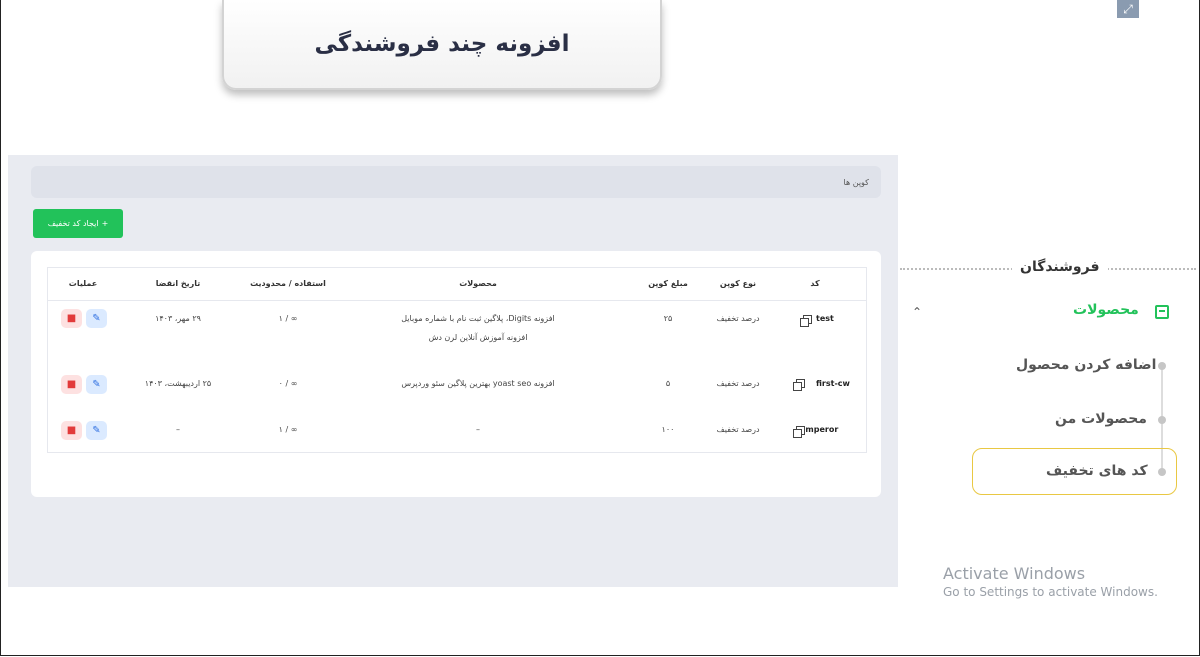  Describe the element at coordinates (1097, 471) in the screenshot. I see `sidebar-item-discount-codes: کد های تخفیف` at that location.